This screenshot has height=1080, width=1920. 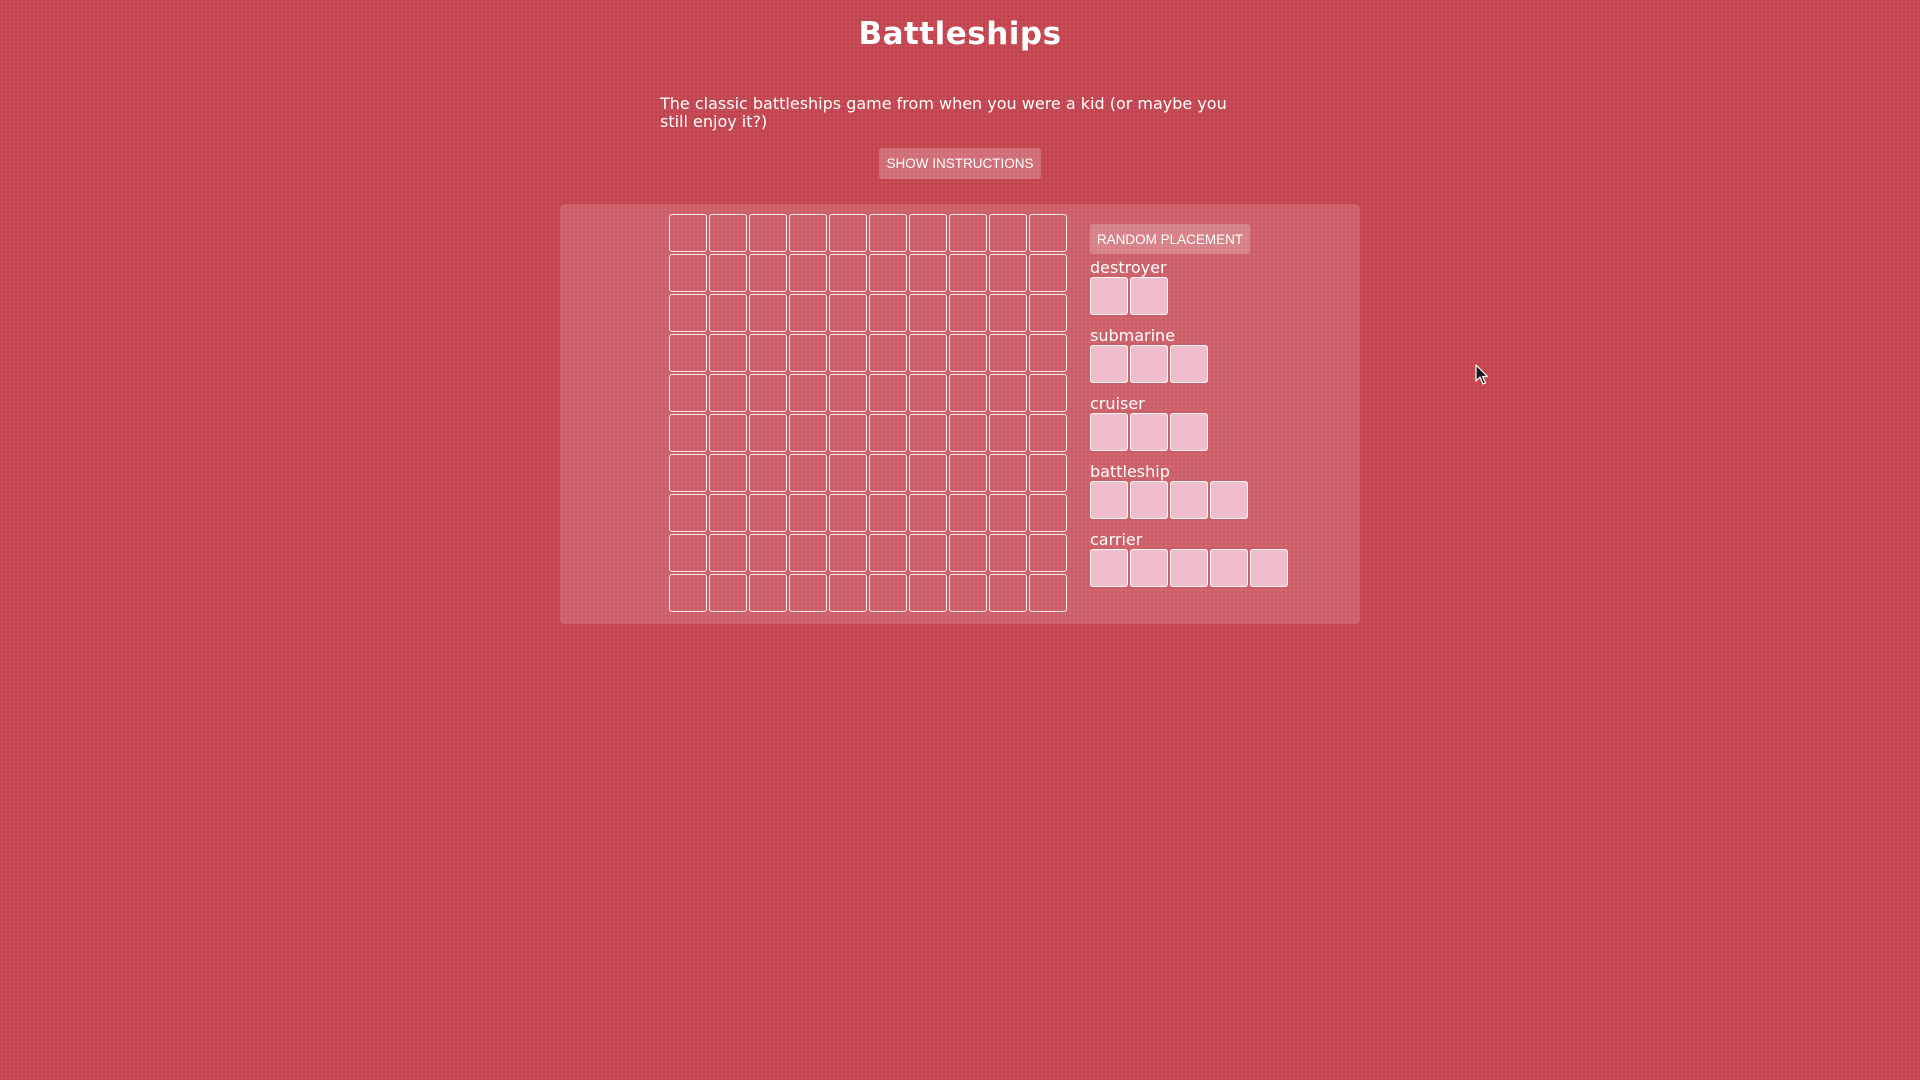 What do you see at coordinates (1169, 500) in the screenshot?
I see `ship-battleship` at bounding box center [1169, 500].